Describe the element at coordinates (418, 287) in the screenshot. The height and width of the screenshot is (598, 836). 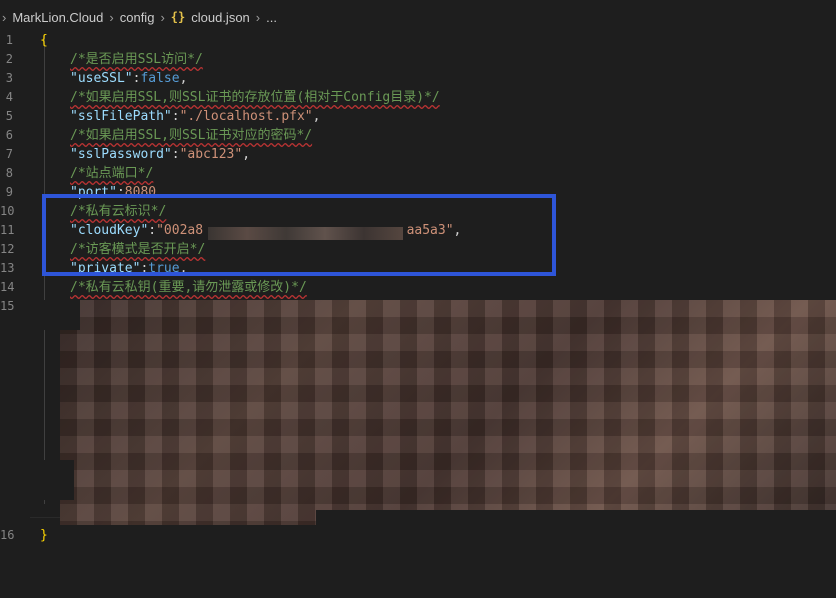
I see `code-line: 14 /*私有云私钥(重要,请勿泄露或修改)*/` at that location.